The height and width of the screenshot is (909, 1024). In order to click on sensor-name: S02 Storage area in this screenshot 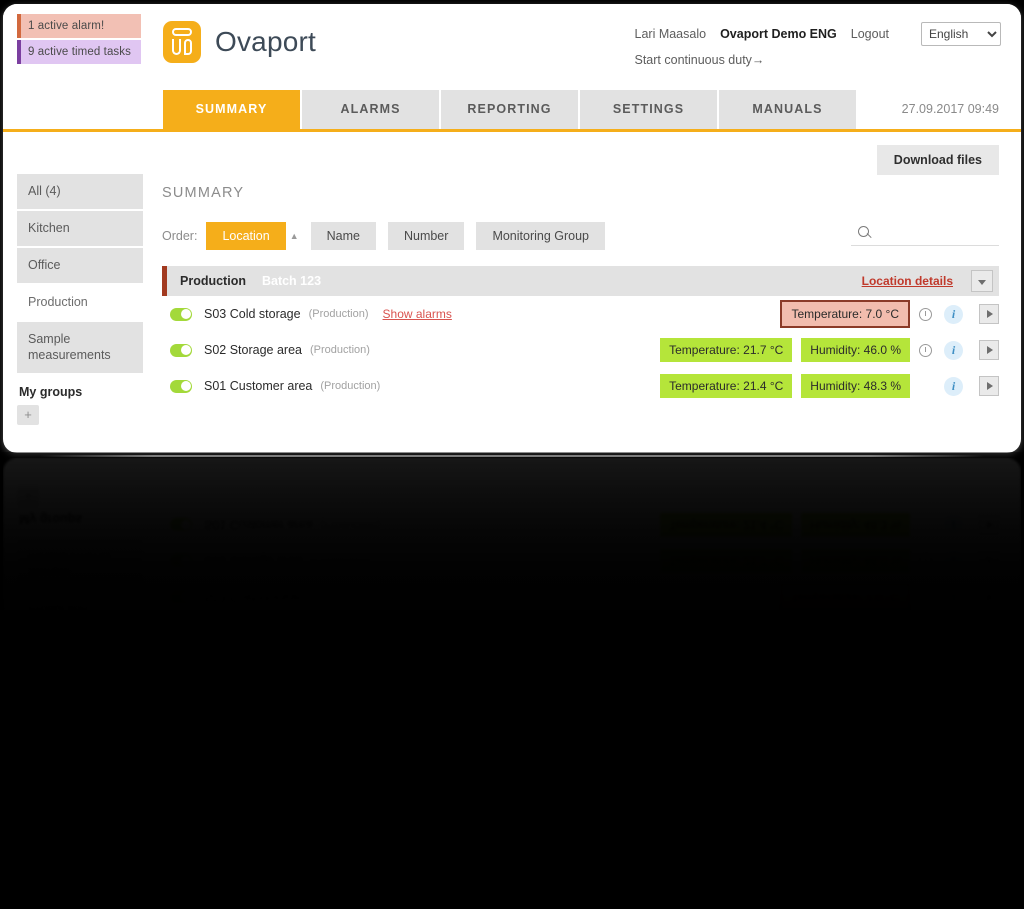, I will do `click(253, 350)`.